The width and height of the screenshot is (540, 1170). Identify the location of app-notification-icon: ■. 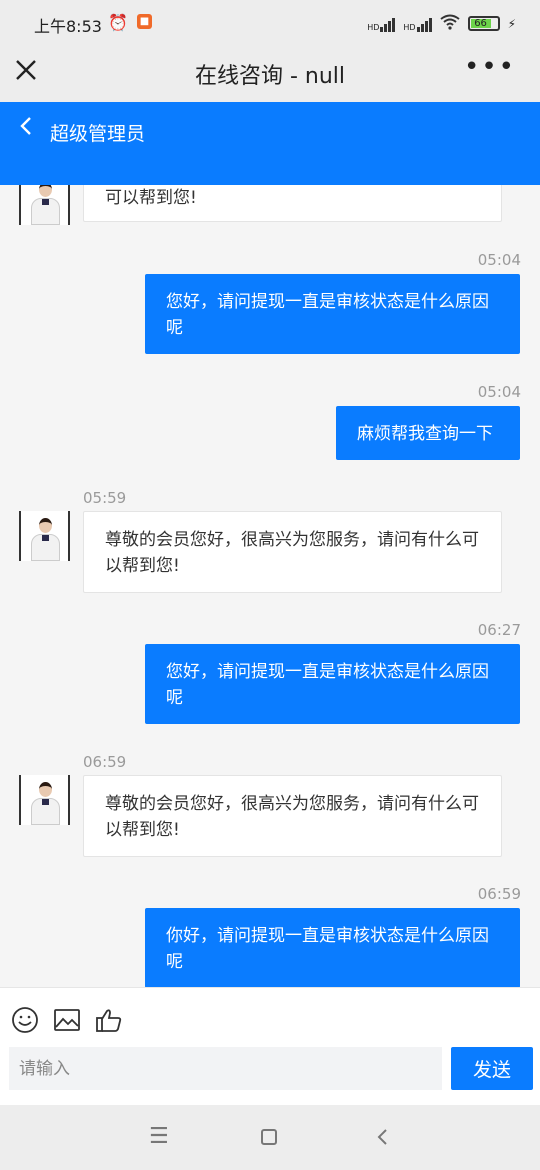
(144, 21).